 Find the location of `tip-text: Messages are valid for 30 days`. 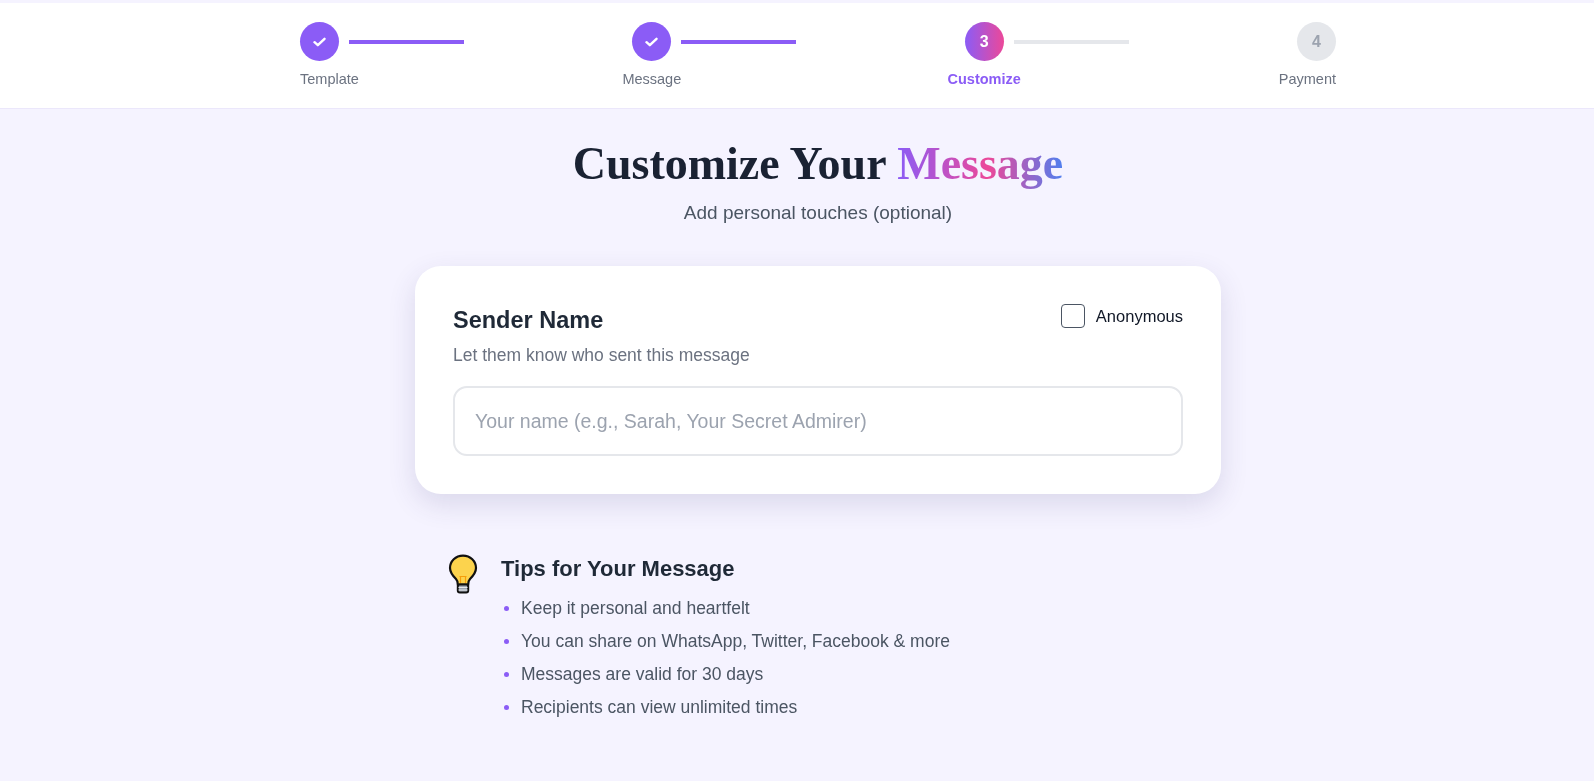

tip-text: Messages are valid for 30 days is located at coordinates (642, 674).